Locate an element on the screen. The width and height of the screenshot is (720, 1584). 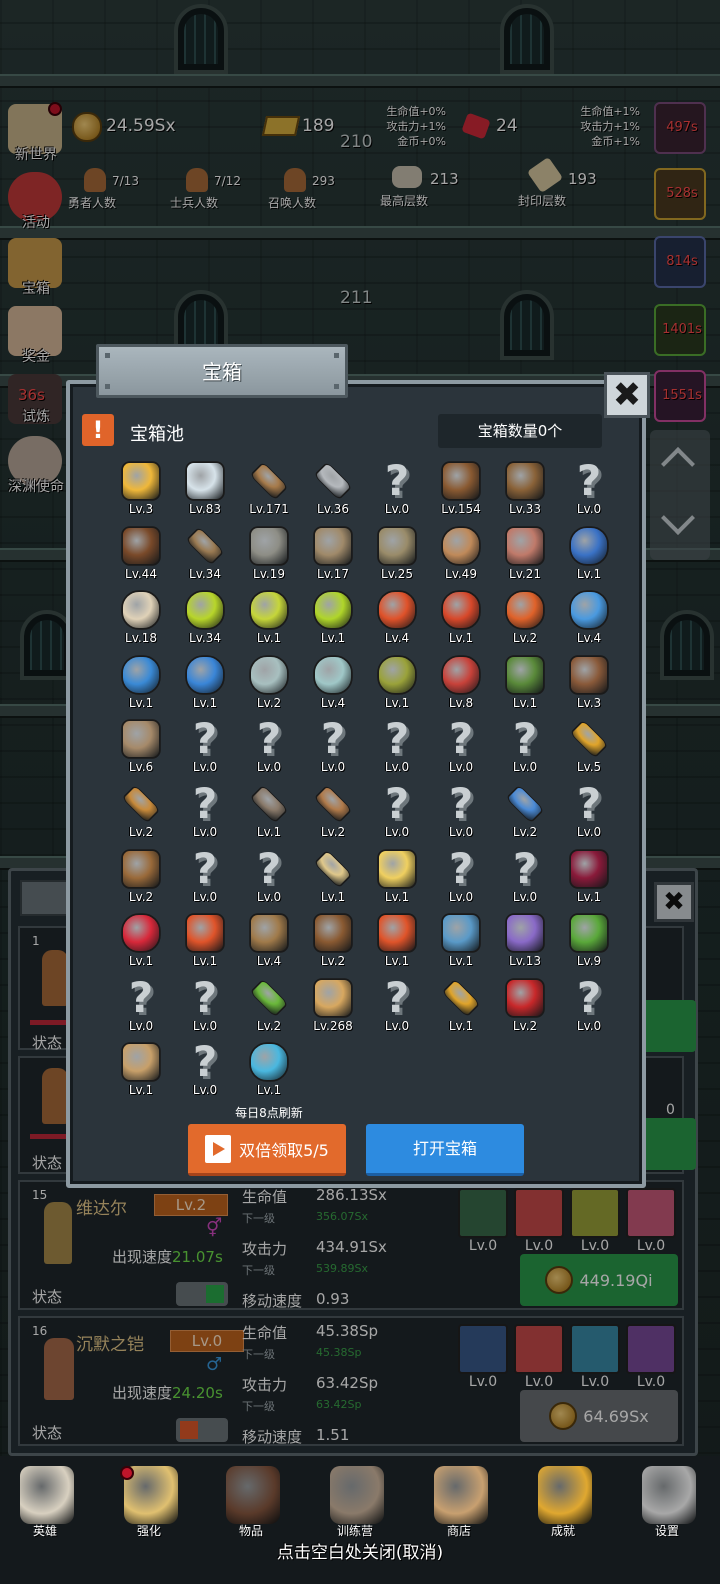
nav-book: 物品 is located at coordinates (251, 1500).